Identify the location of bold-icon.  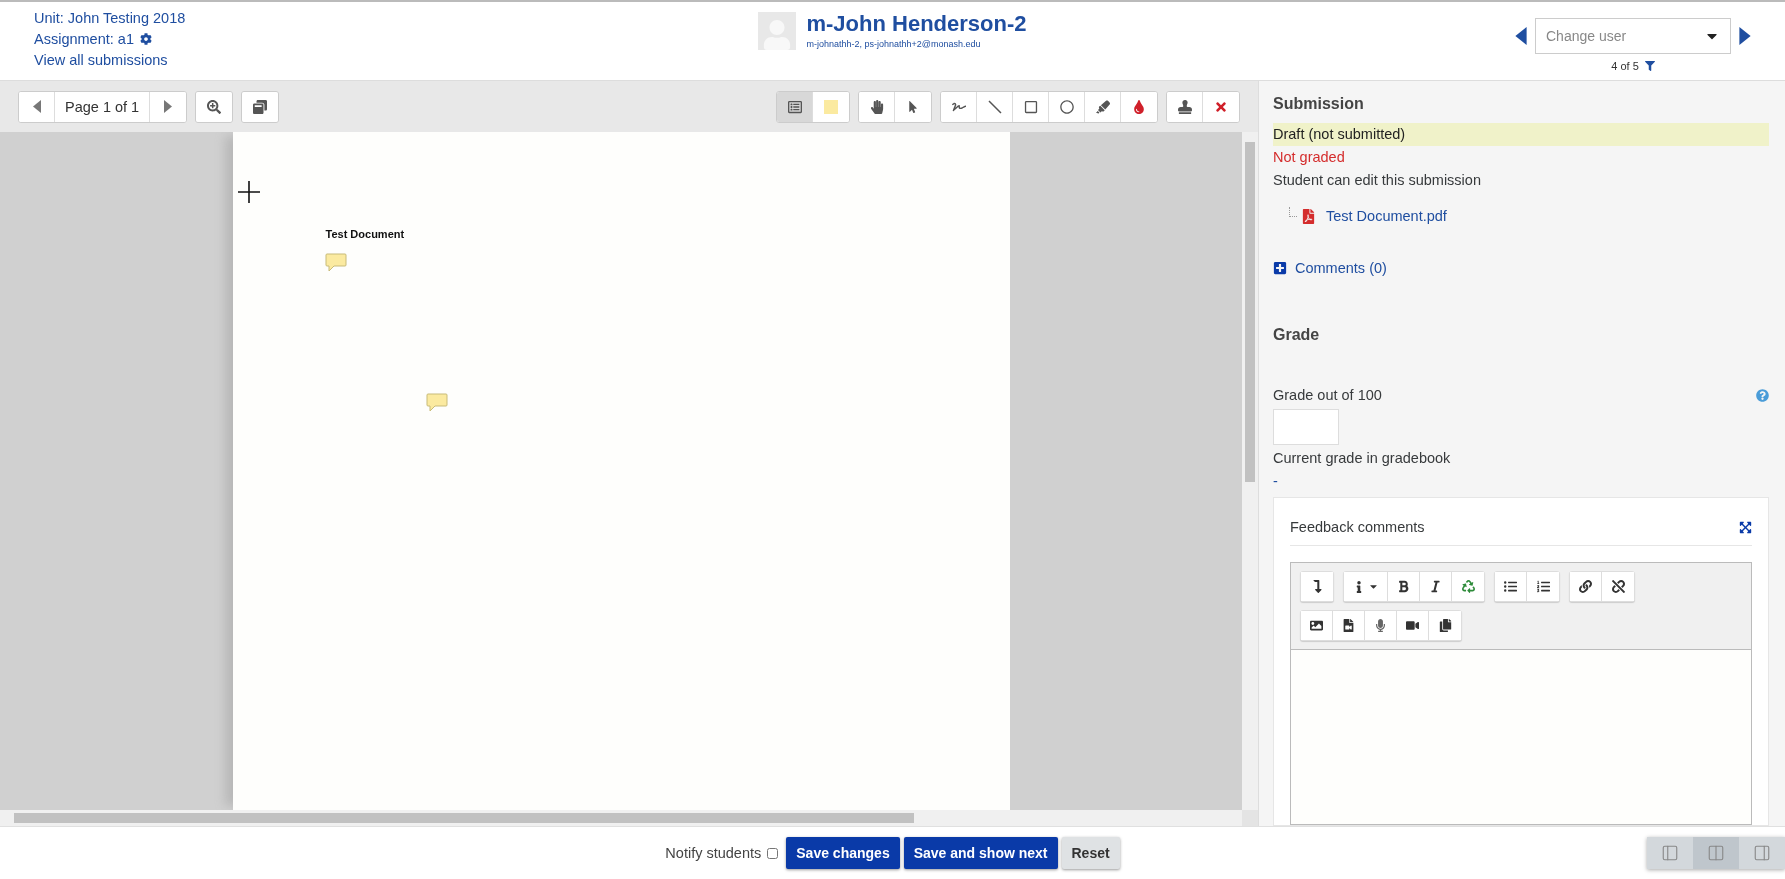
(1403, 586).